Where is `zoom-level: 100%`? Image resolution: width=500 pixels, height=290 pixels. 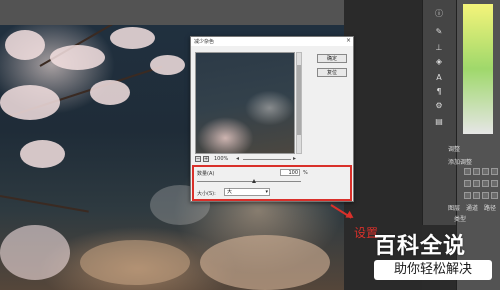 zoom-level: 100% is located at coordinates (221, 159).